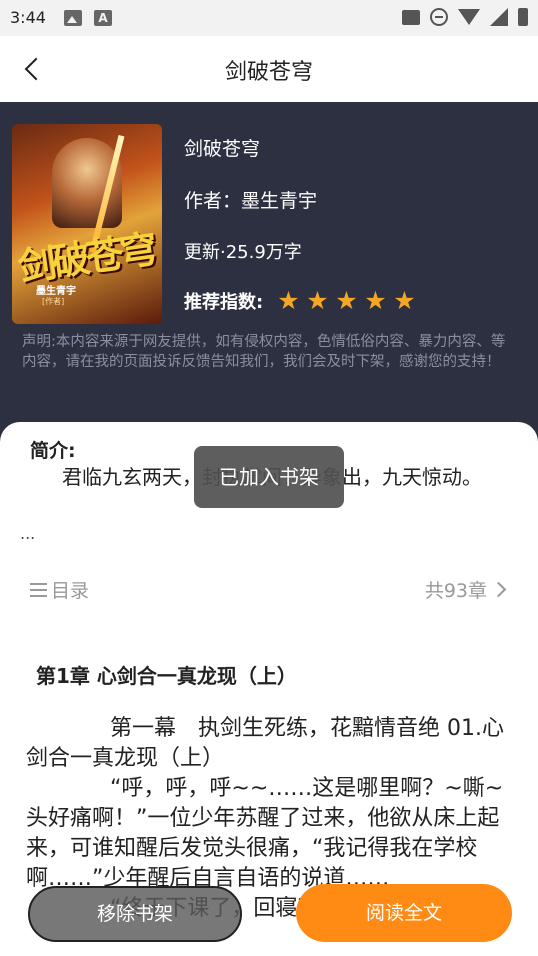 This screenshot has height=956, width=538. What do you see at coordinates (469, 17) in the screenshot?
I see `wifi-icon` at bounding box center [469, 17].